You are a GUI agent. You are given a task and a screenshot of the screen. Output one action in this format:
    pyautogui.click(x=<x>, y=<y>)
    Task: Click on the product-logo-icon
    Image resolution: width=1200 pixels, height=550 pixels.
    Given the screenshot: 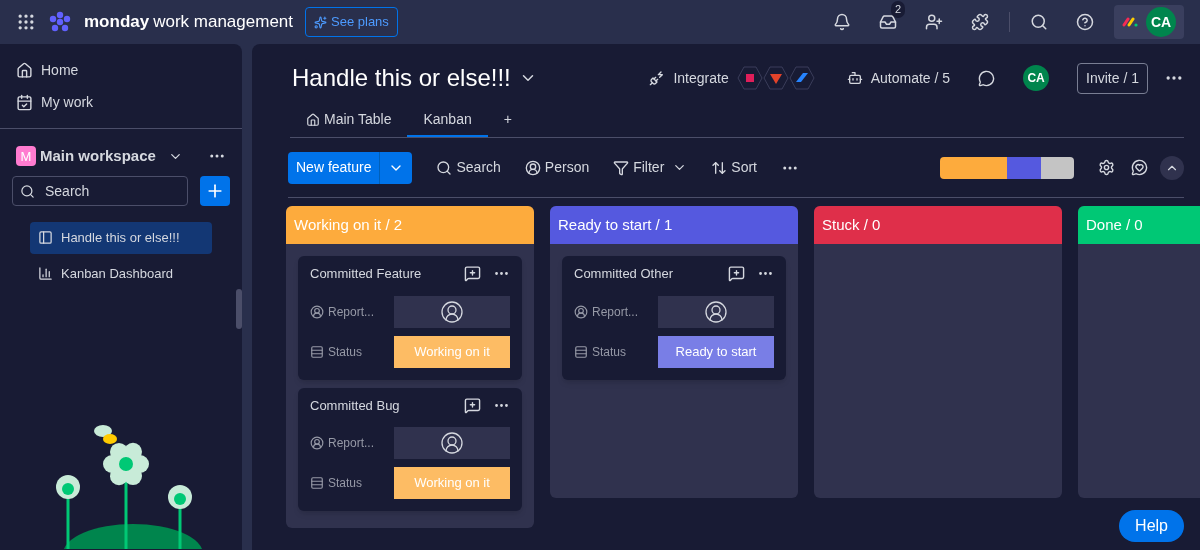 What is the action you would take?
    pyautogui.click(x=1130, y=22)
    